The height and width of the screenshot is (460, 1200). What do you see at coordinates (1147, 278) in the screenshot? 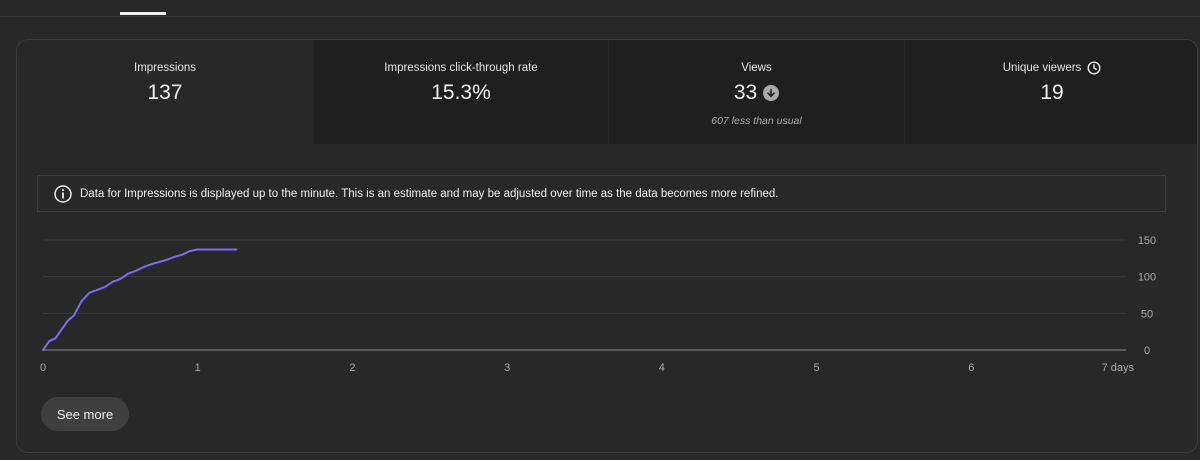
I see `y-tick-label: 100` at bounding box center [1147, 278].